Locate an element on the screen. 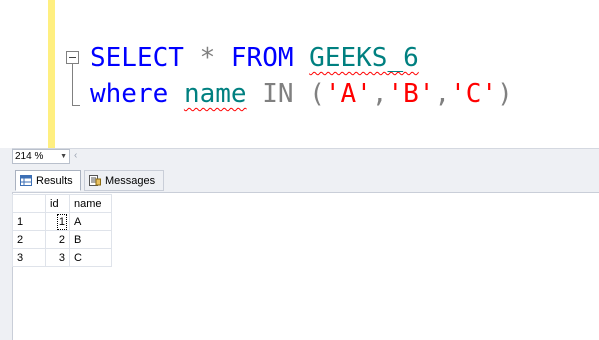 This screenshot has height=340, width=599. table-row: 1 1 A is located at coordinates (62, 221).